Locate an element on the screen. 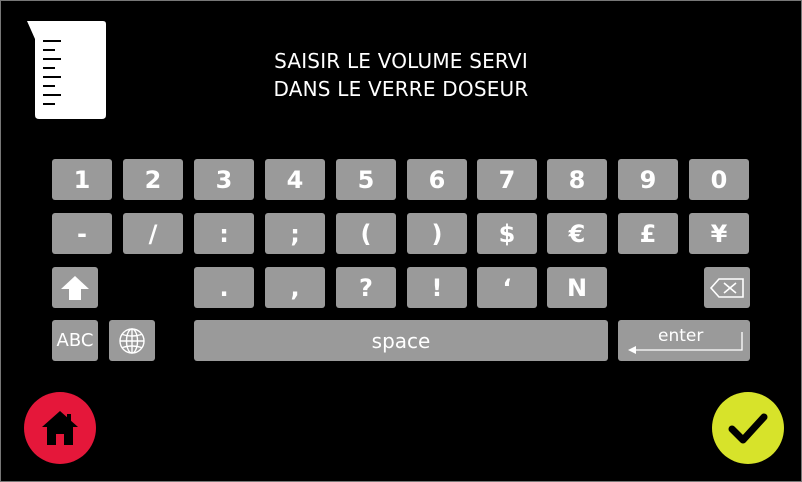  key-colon: : is located at coordinates (224, 233).